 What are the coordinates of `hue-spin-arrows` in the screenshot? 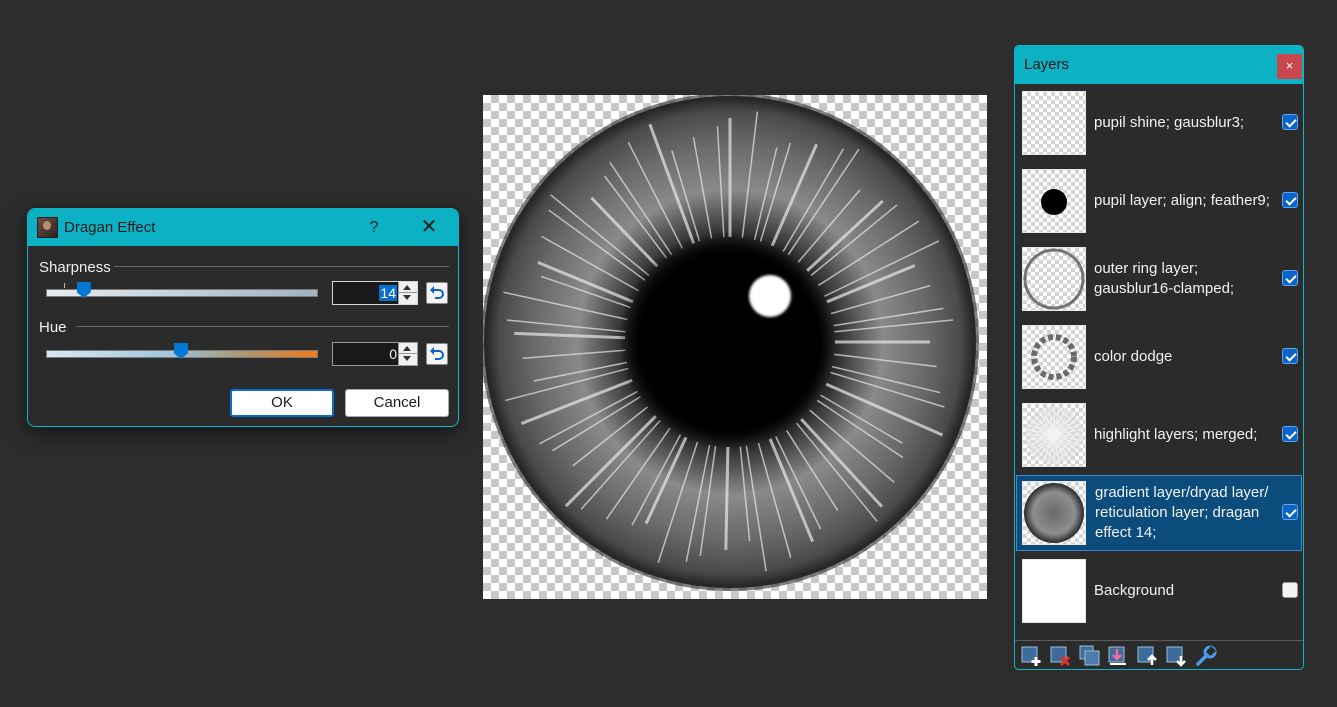 It's located at (407, 354).